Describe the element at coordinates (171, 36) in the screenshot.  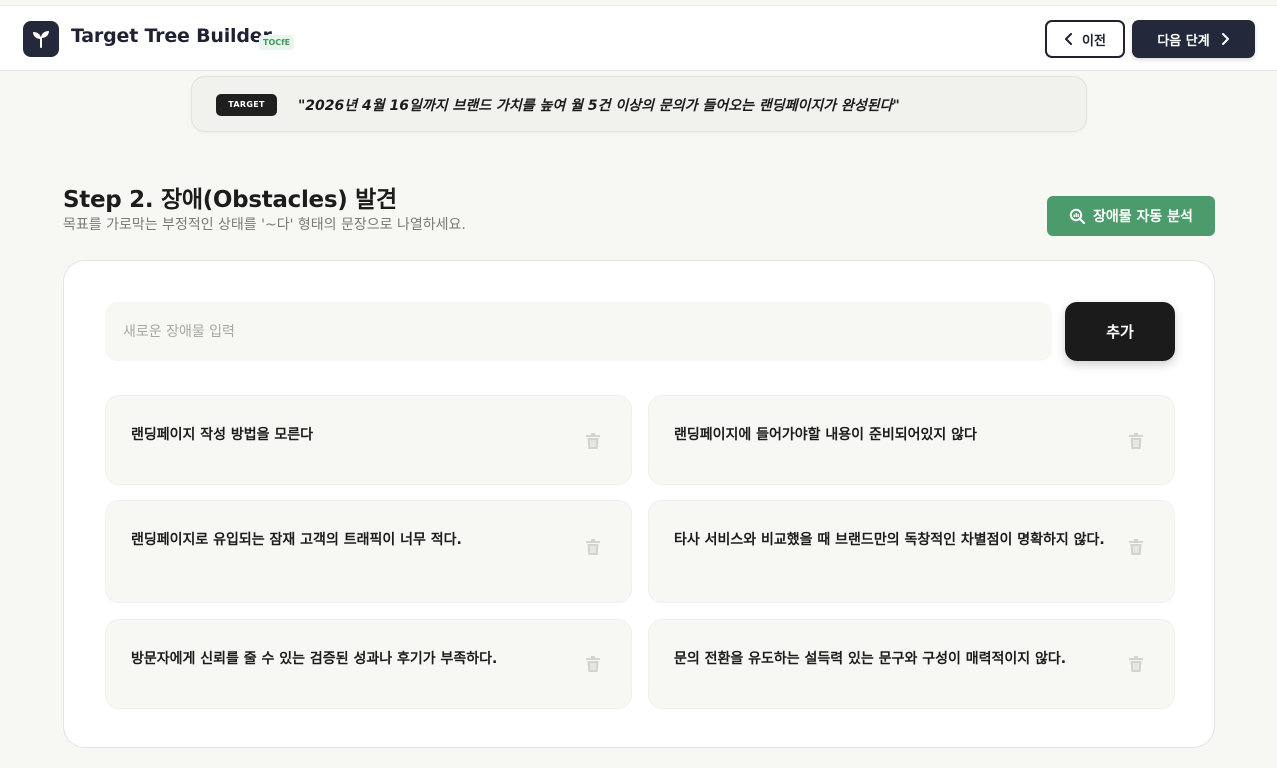
I see `app-title: Target Tree Builder` at that location.